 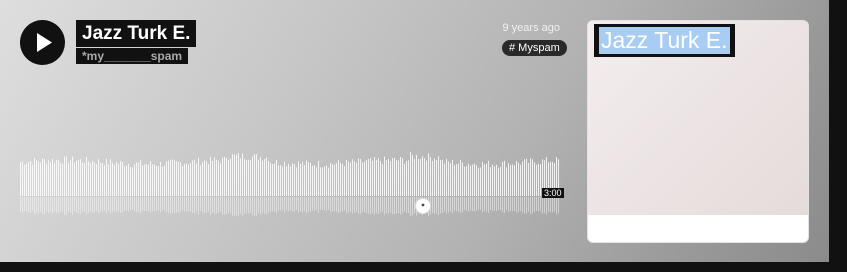 I want to click on artist-name: *my_______spam, so click(x=132, y=56).